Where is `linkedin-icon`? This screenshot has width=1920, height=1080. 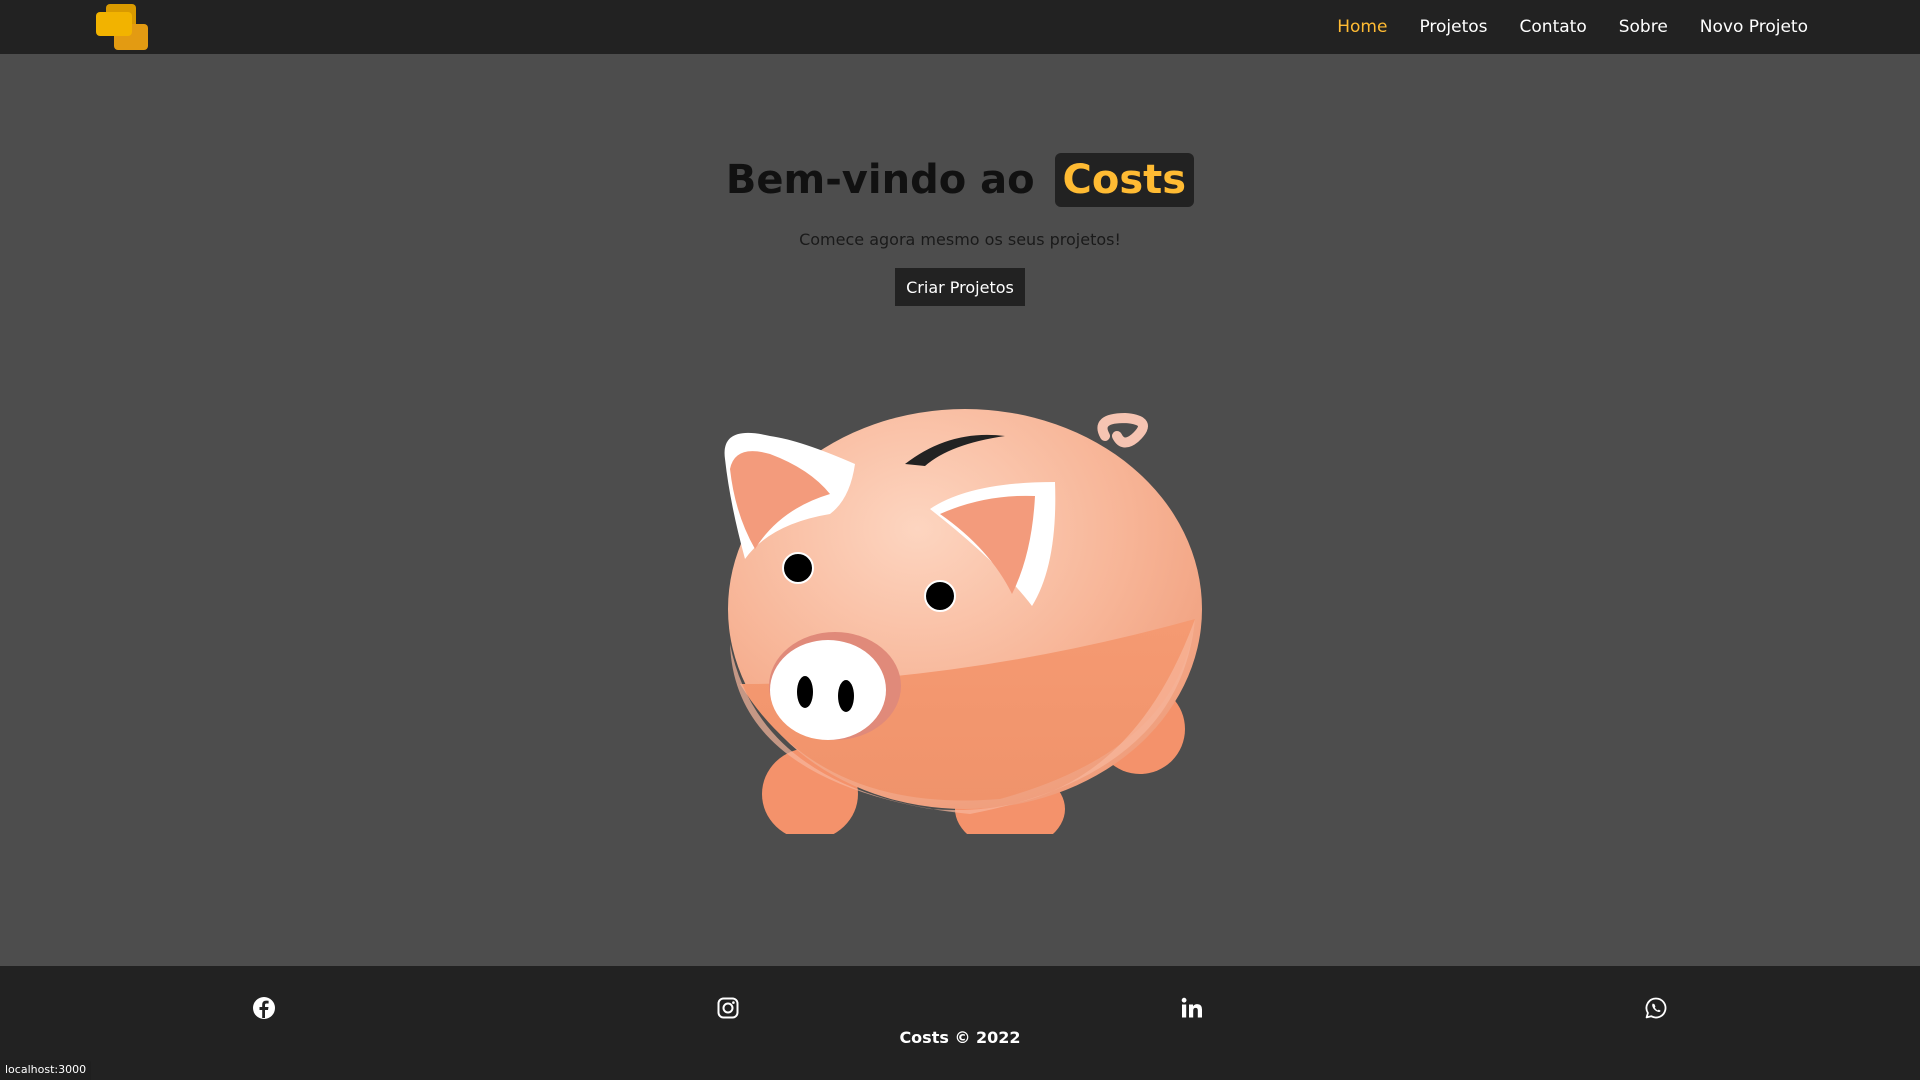 linkedin-icon is located at coordinates (1192, 1008).